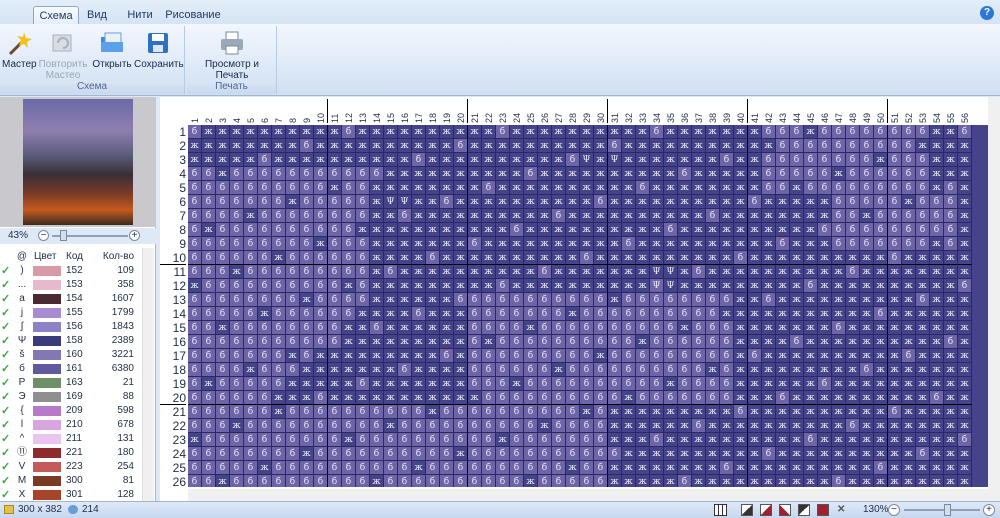 This screenshot has height=518, width=1000. What do you see at coordinates (747, 510) in the screenshot?
I see `stitch-full-icon` at bounding box center [747, 510].